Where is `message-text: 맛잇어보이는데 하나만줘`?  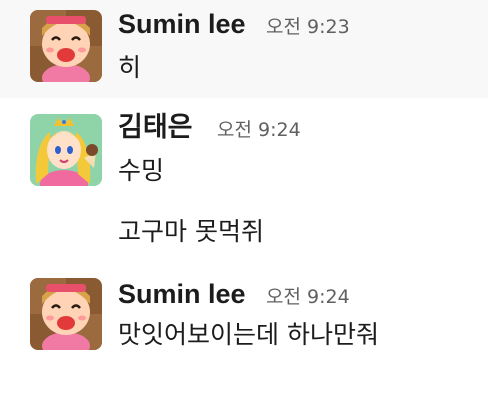 message-text: 맛잇어보이는데 하나만줘 is located at coordinates (248, 334).